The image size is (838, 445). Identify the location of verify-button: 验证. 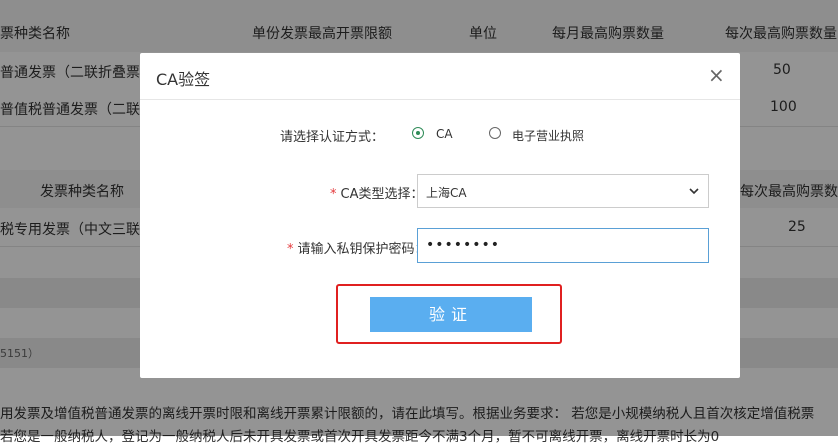
(451, 314).